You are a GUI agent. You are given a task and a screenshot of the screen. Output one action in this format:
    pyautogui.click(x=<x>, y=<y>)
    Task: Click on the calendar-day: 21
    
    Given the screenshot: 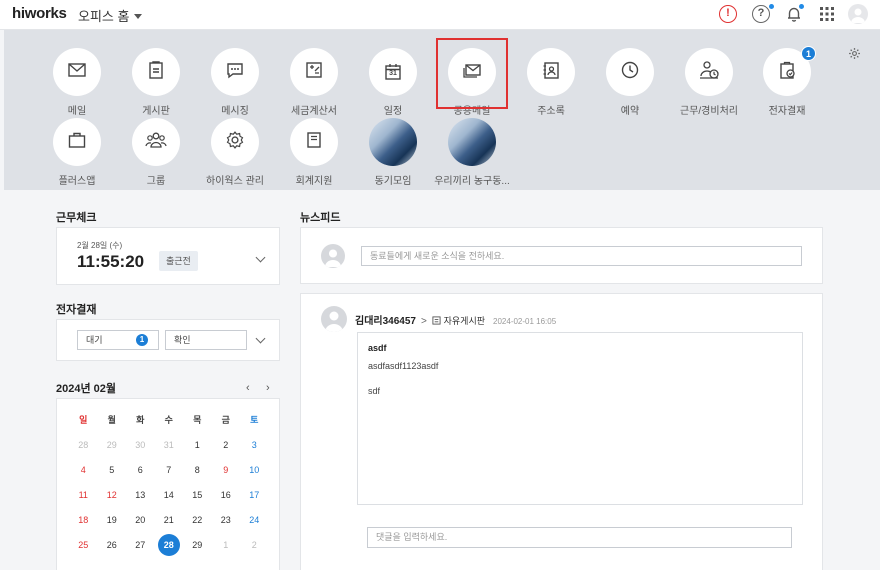 What is the action you would take?
    pyautogui.click(x=169, y=521)
    